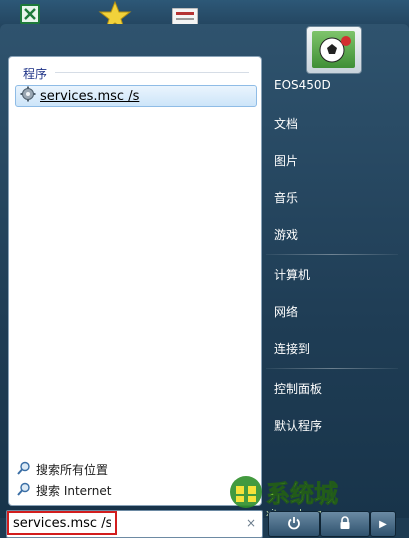 Image resolution: width=409 pixels, height=538 pixels. What do you see at coordinates (134, 524) in the screenshot?
I see `start-search-box: ×` at bounding box center [134, 524].